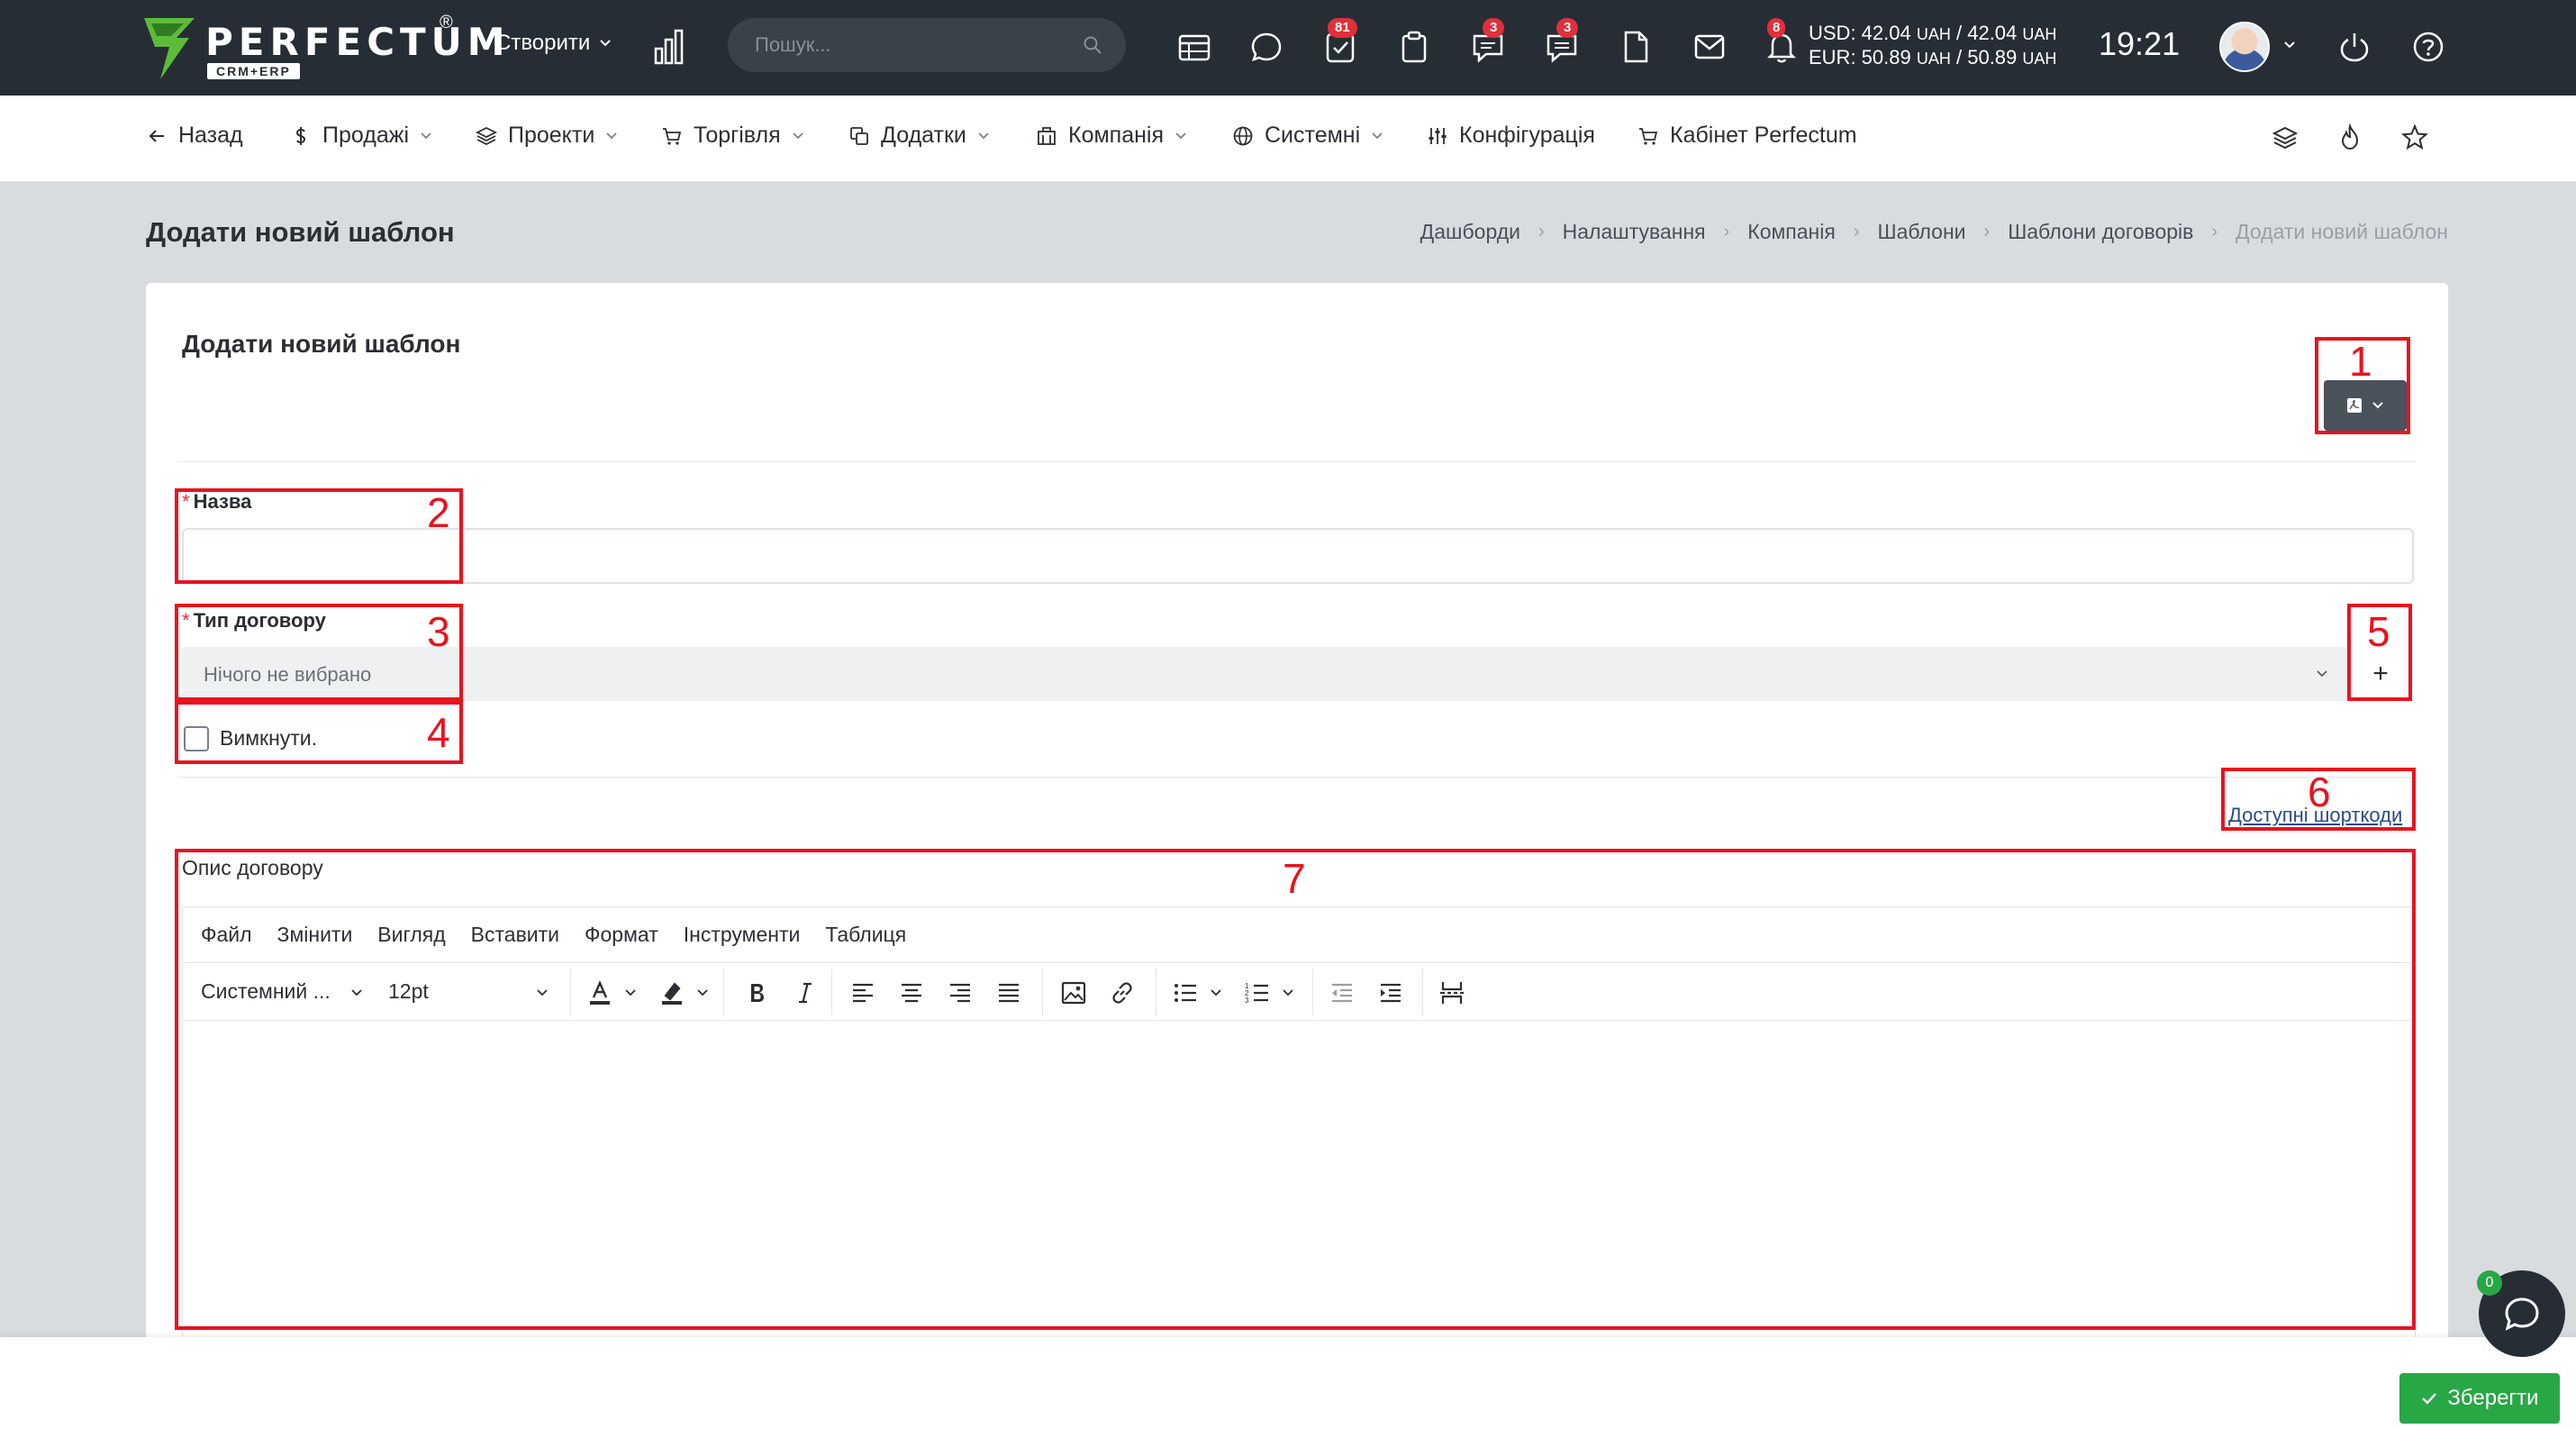  What do you see at coordinates (1247, 1001) in the screenshot?
I see `svg-text: 3` at bounding box center [1247, 1001].